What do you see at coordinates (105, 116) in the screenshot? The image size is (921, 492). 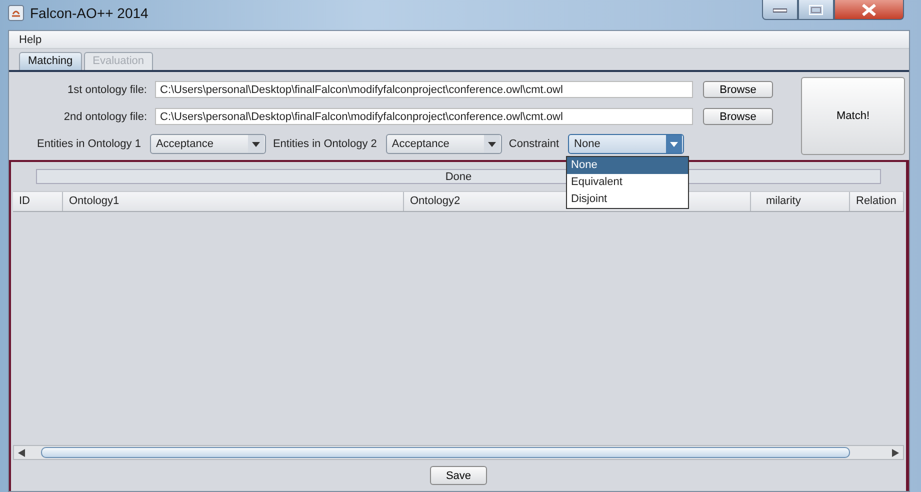 I see `field-label: 2nd ontology file:` at bounding box center [105, 116].